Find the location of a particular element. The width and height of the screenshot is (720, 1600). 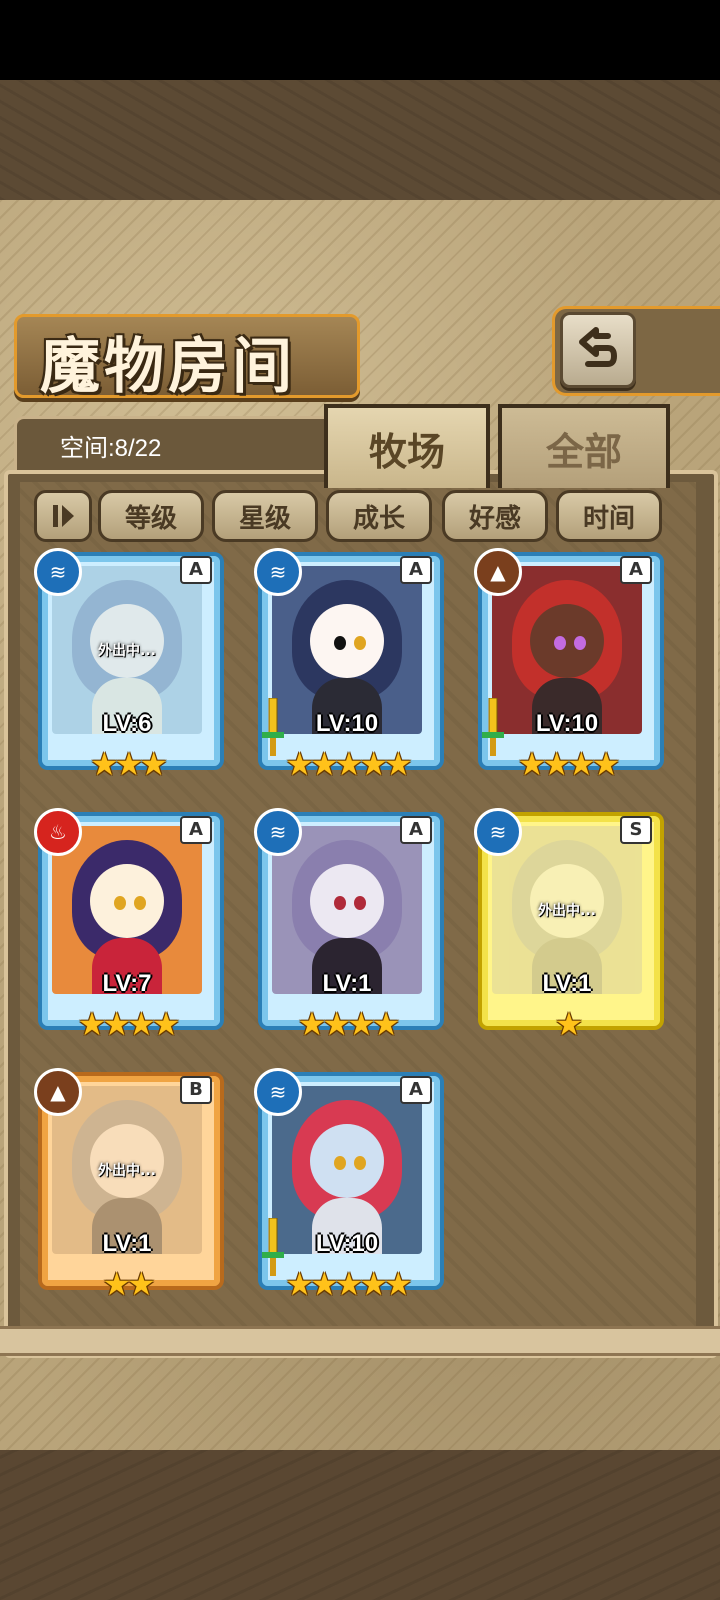

monster-card: ≋ A LV:1 ★★★★ is located at coordinates (349, 926).